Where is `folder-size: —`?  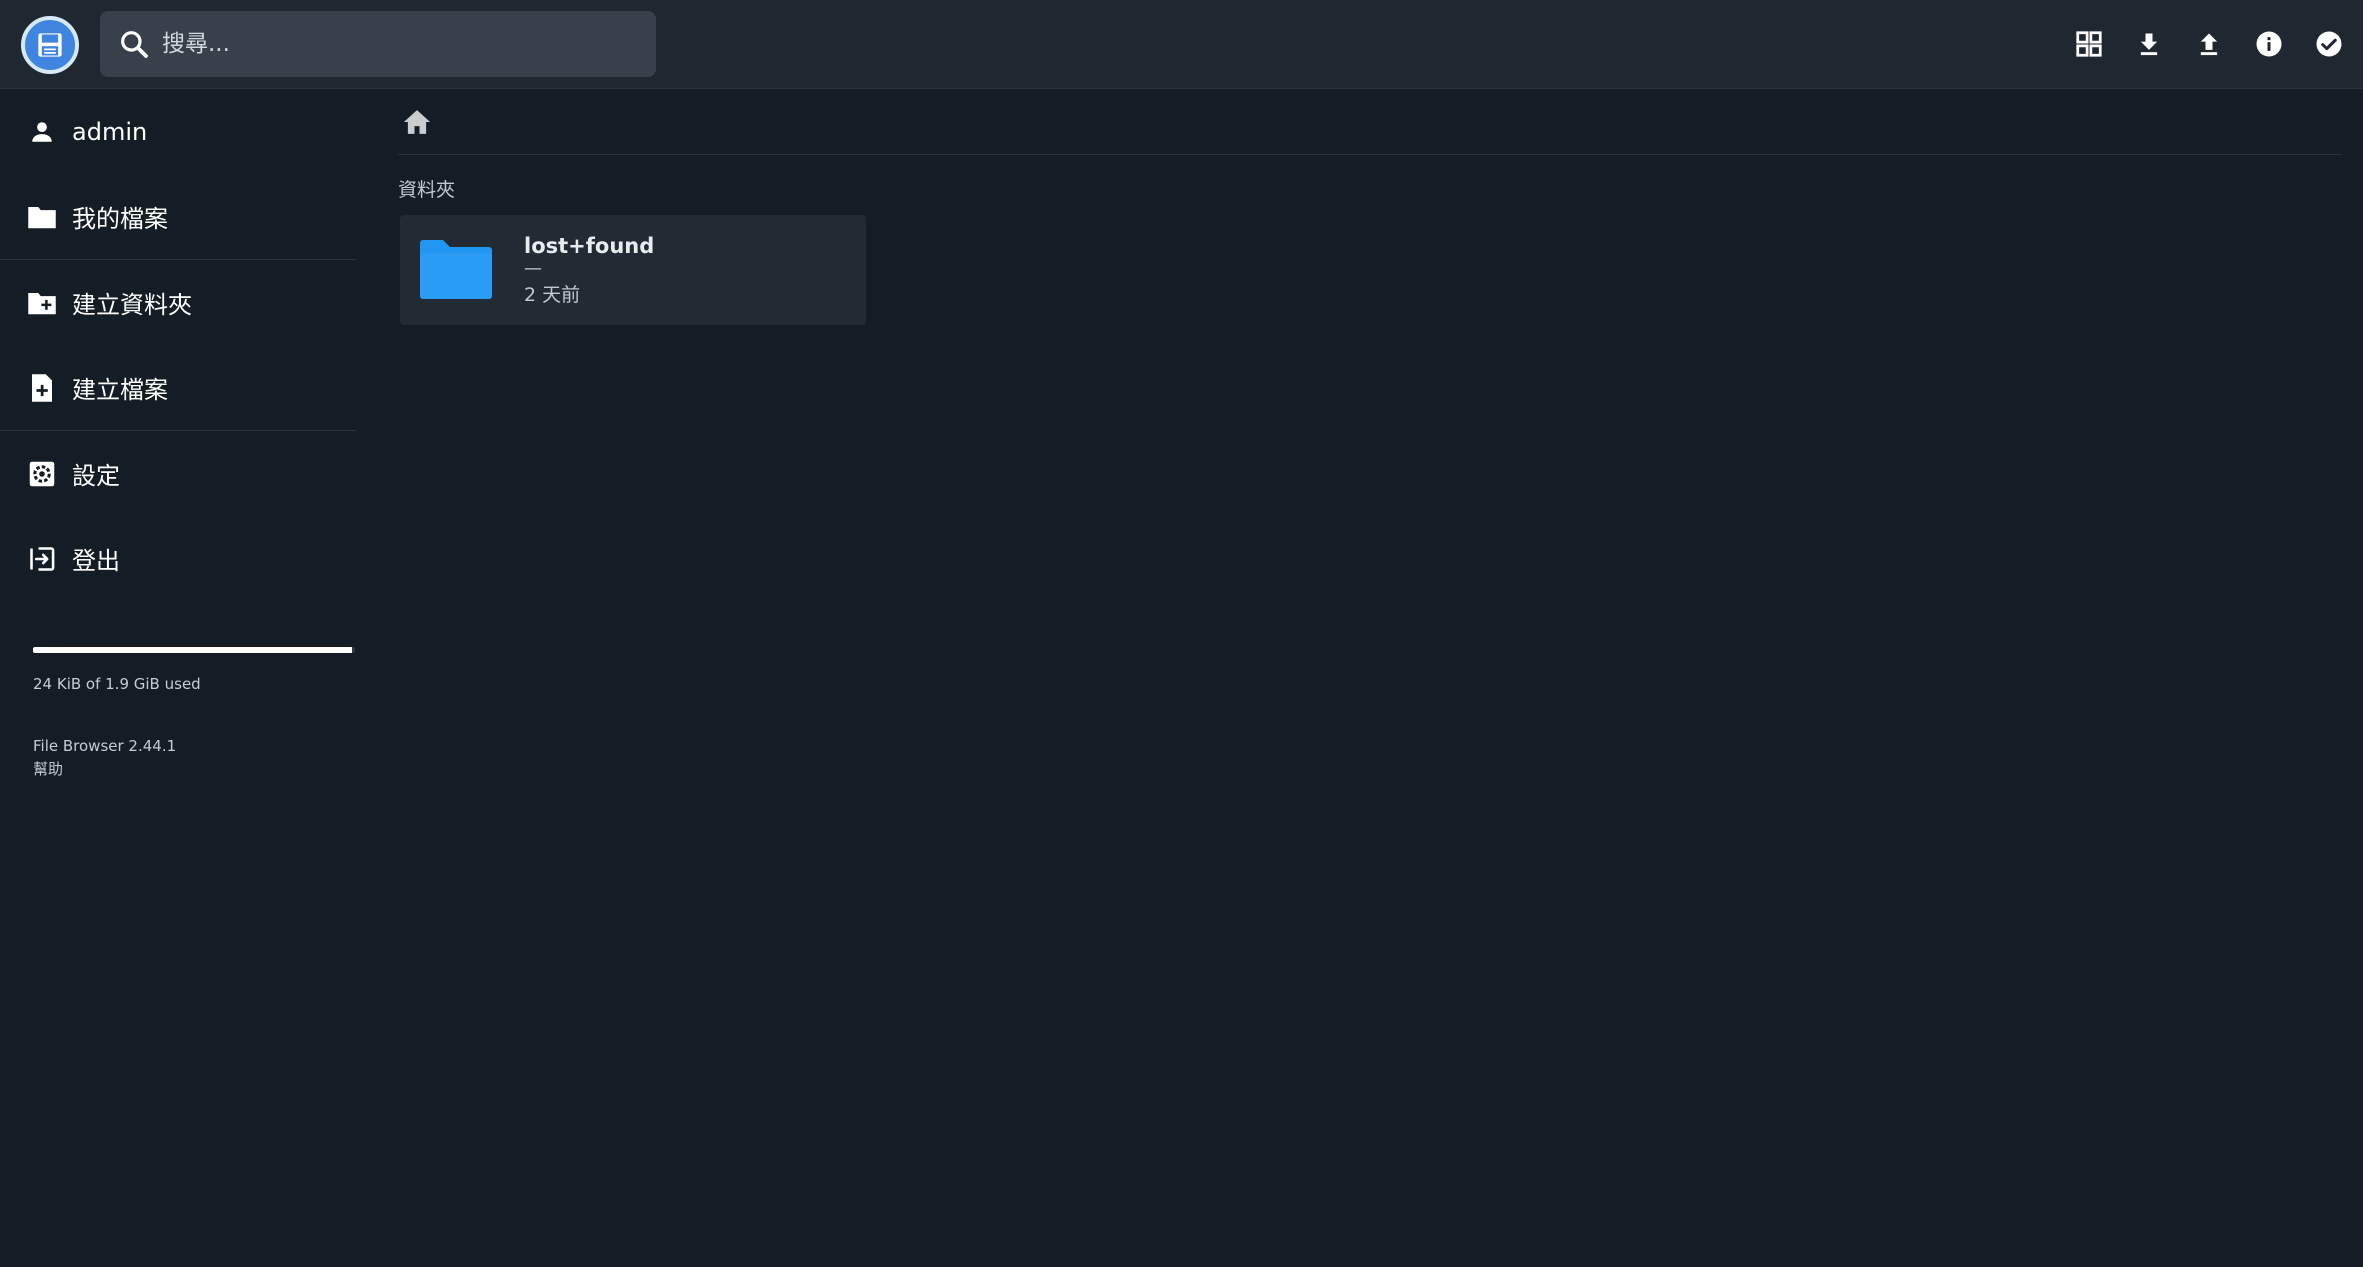
folder-size: — is located at coordinates (533, 268).